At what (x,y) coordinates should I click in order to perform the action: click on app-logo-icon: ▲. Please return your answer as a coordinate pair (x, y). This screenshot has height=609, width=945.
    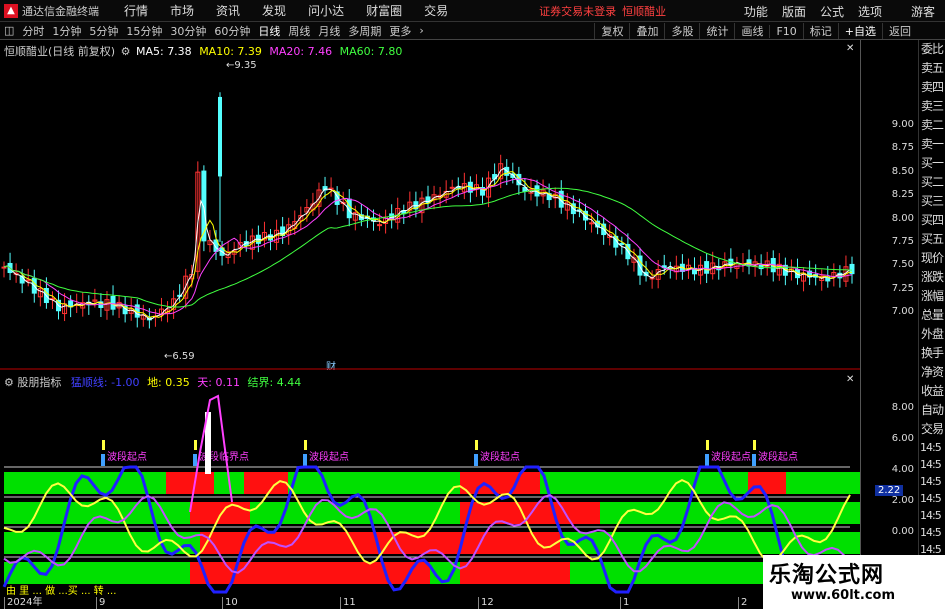
    Looking at the image, I should click on (11, 10).